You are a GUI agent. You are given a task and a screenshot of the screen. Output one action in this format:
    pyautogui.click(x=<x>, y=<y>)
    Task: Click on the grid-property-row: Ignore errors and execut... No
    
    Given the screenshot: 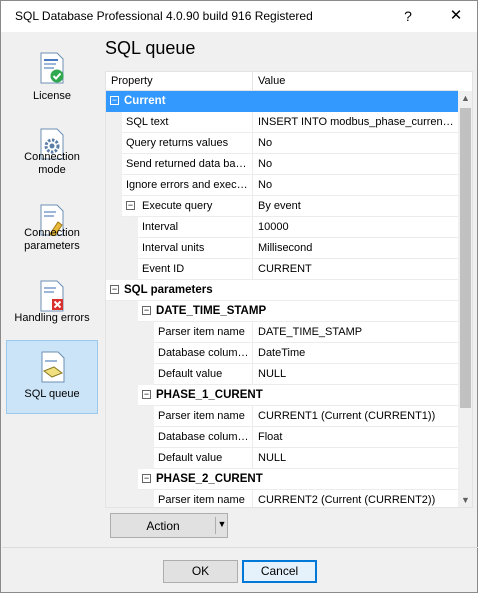 What is the action you would take?
    pyautogui.click(x=282, y=185)
    